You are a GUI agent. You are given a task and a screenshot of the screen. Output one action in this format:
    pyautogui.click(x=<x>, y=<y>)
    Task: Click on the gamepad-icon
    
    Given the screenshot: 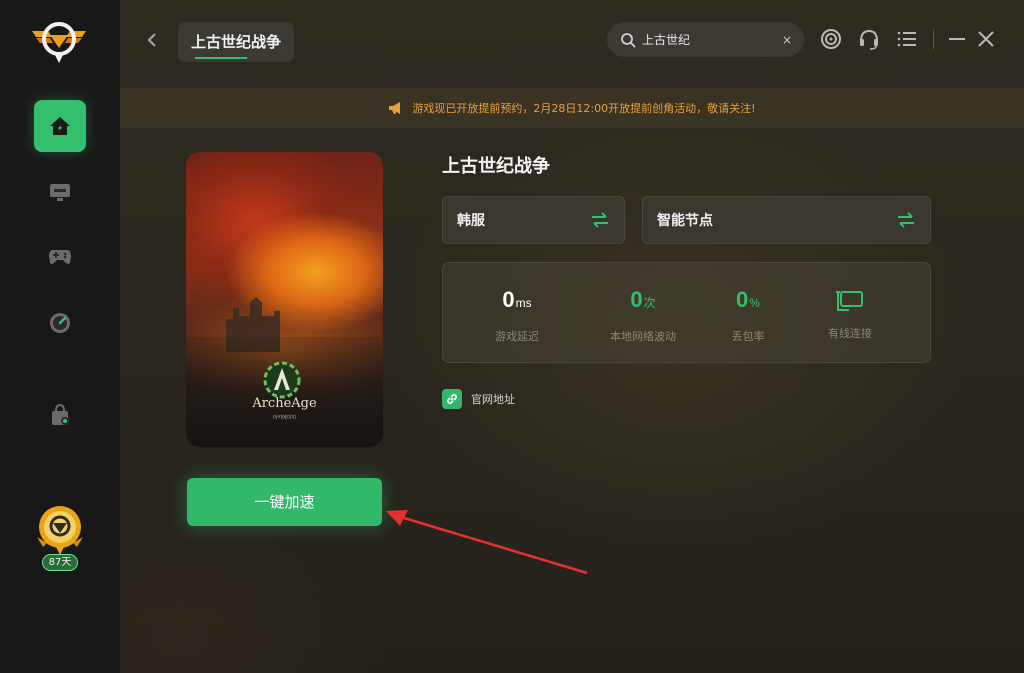 What is the action you would take?
    pyautogui.click(x=60, y=257)
    